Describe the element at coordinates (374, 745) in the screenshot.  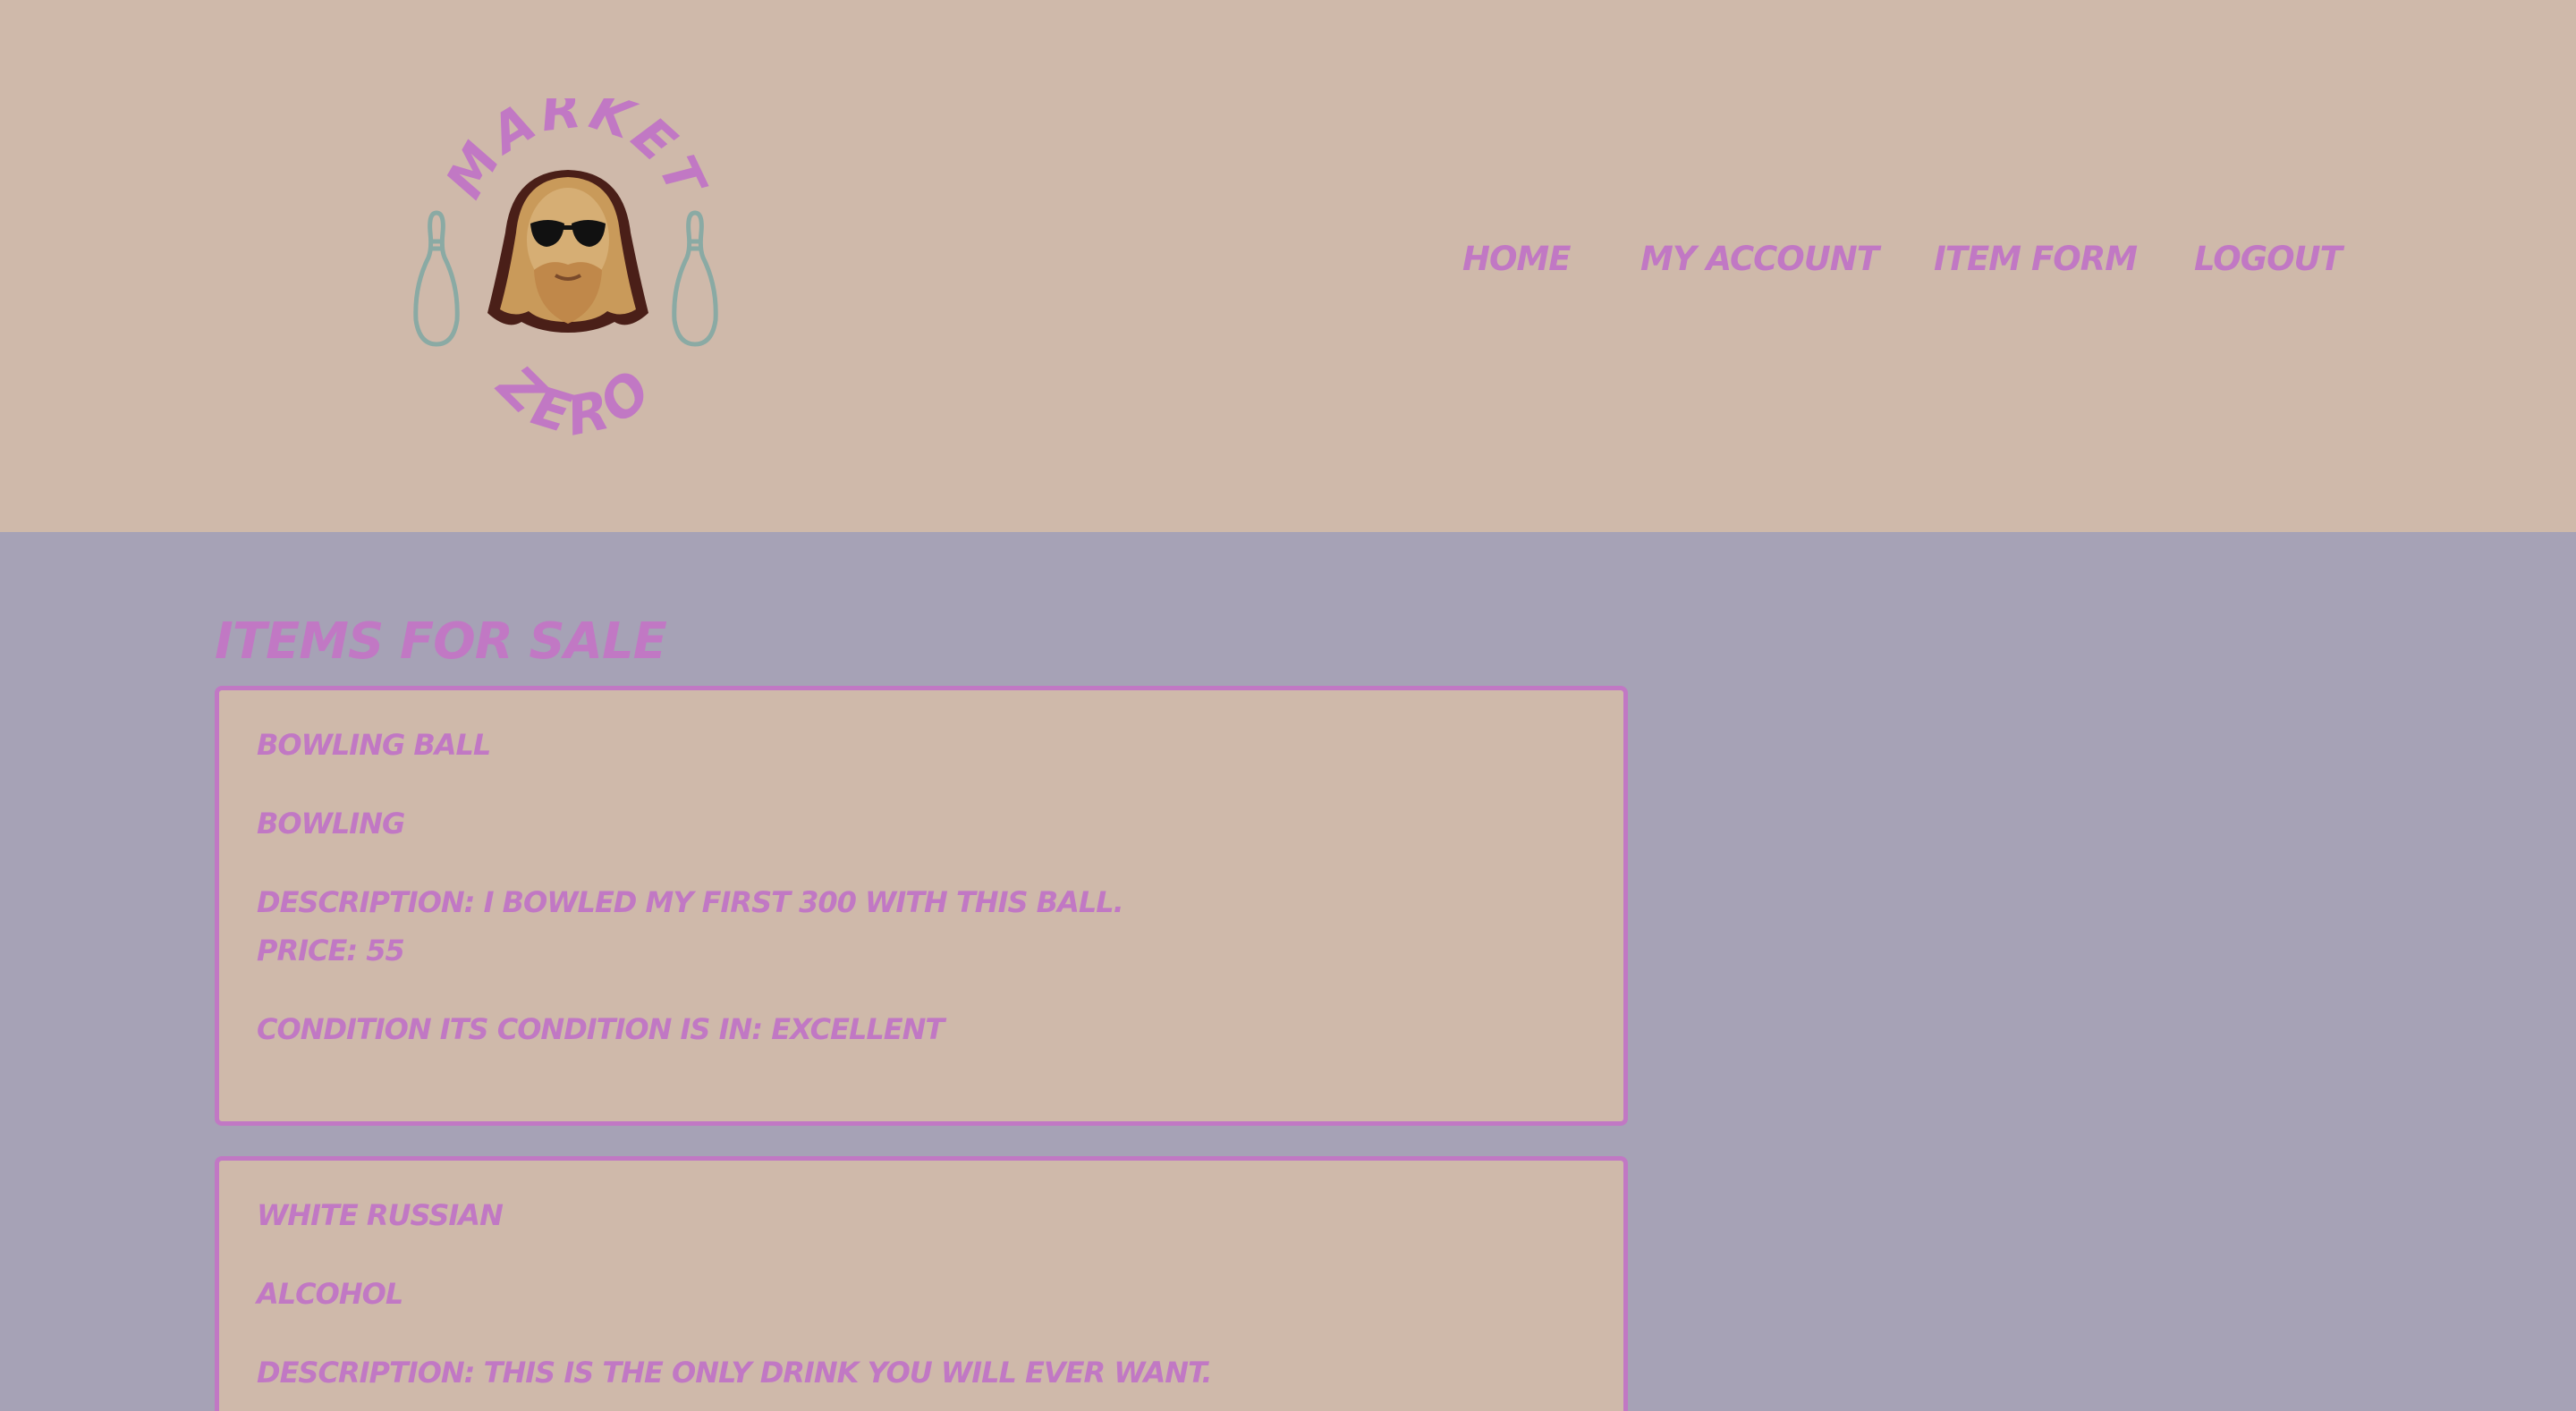
I see `item-name: BOWLING BALL` at that location.